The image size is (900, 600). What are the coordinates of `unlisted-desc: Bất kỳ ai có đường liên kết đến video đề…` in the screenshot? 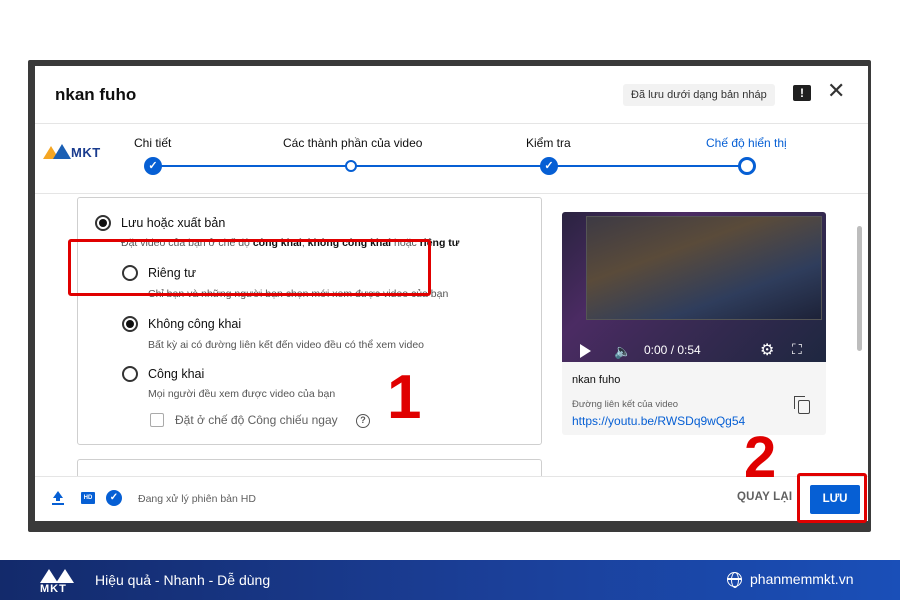 It's located at (286, 345).